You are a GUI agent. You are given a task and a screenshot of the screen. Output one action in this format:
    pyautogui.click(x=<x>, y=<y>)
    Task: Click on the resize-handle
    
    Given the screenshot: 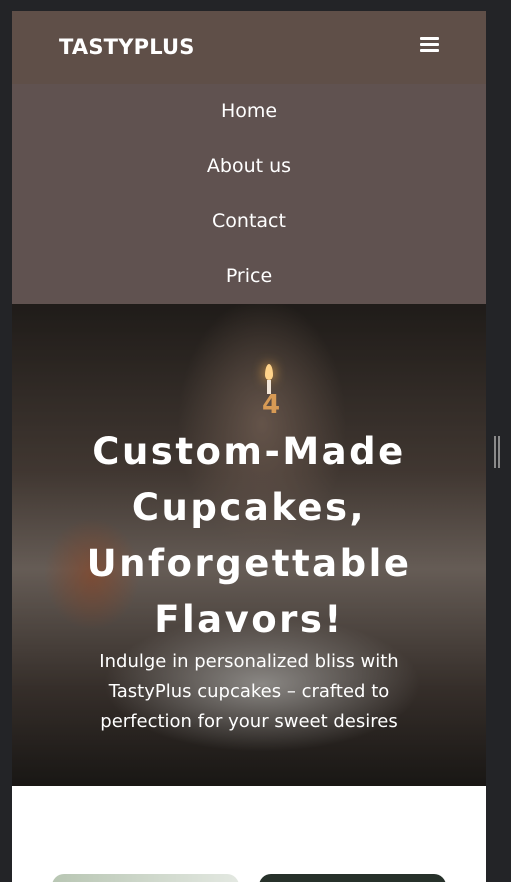 What is the action you would take?
    pyautogui.click(x=497, y=452)
    